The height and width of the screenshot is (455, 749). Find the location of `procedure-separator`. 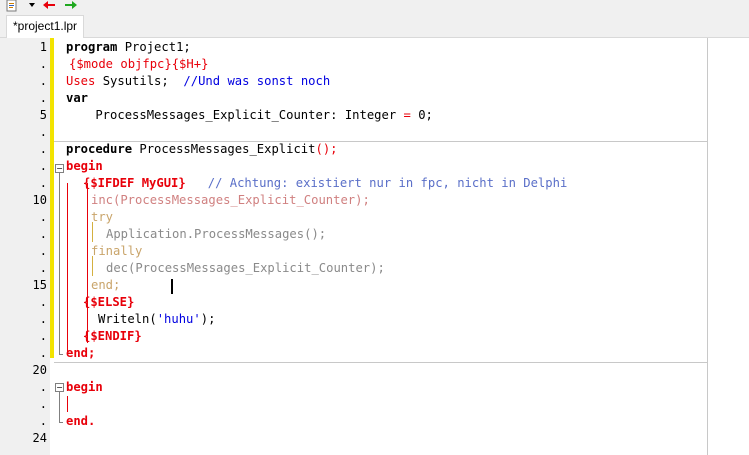

procedure-separator is located at coordinates (380, 362).